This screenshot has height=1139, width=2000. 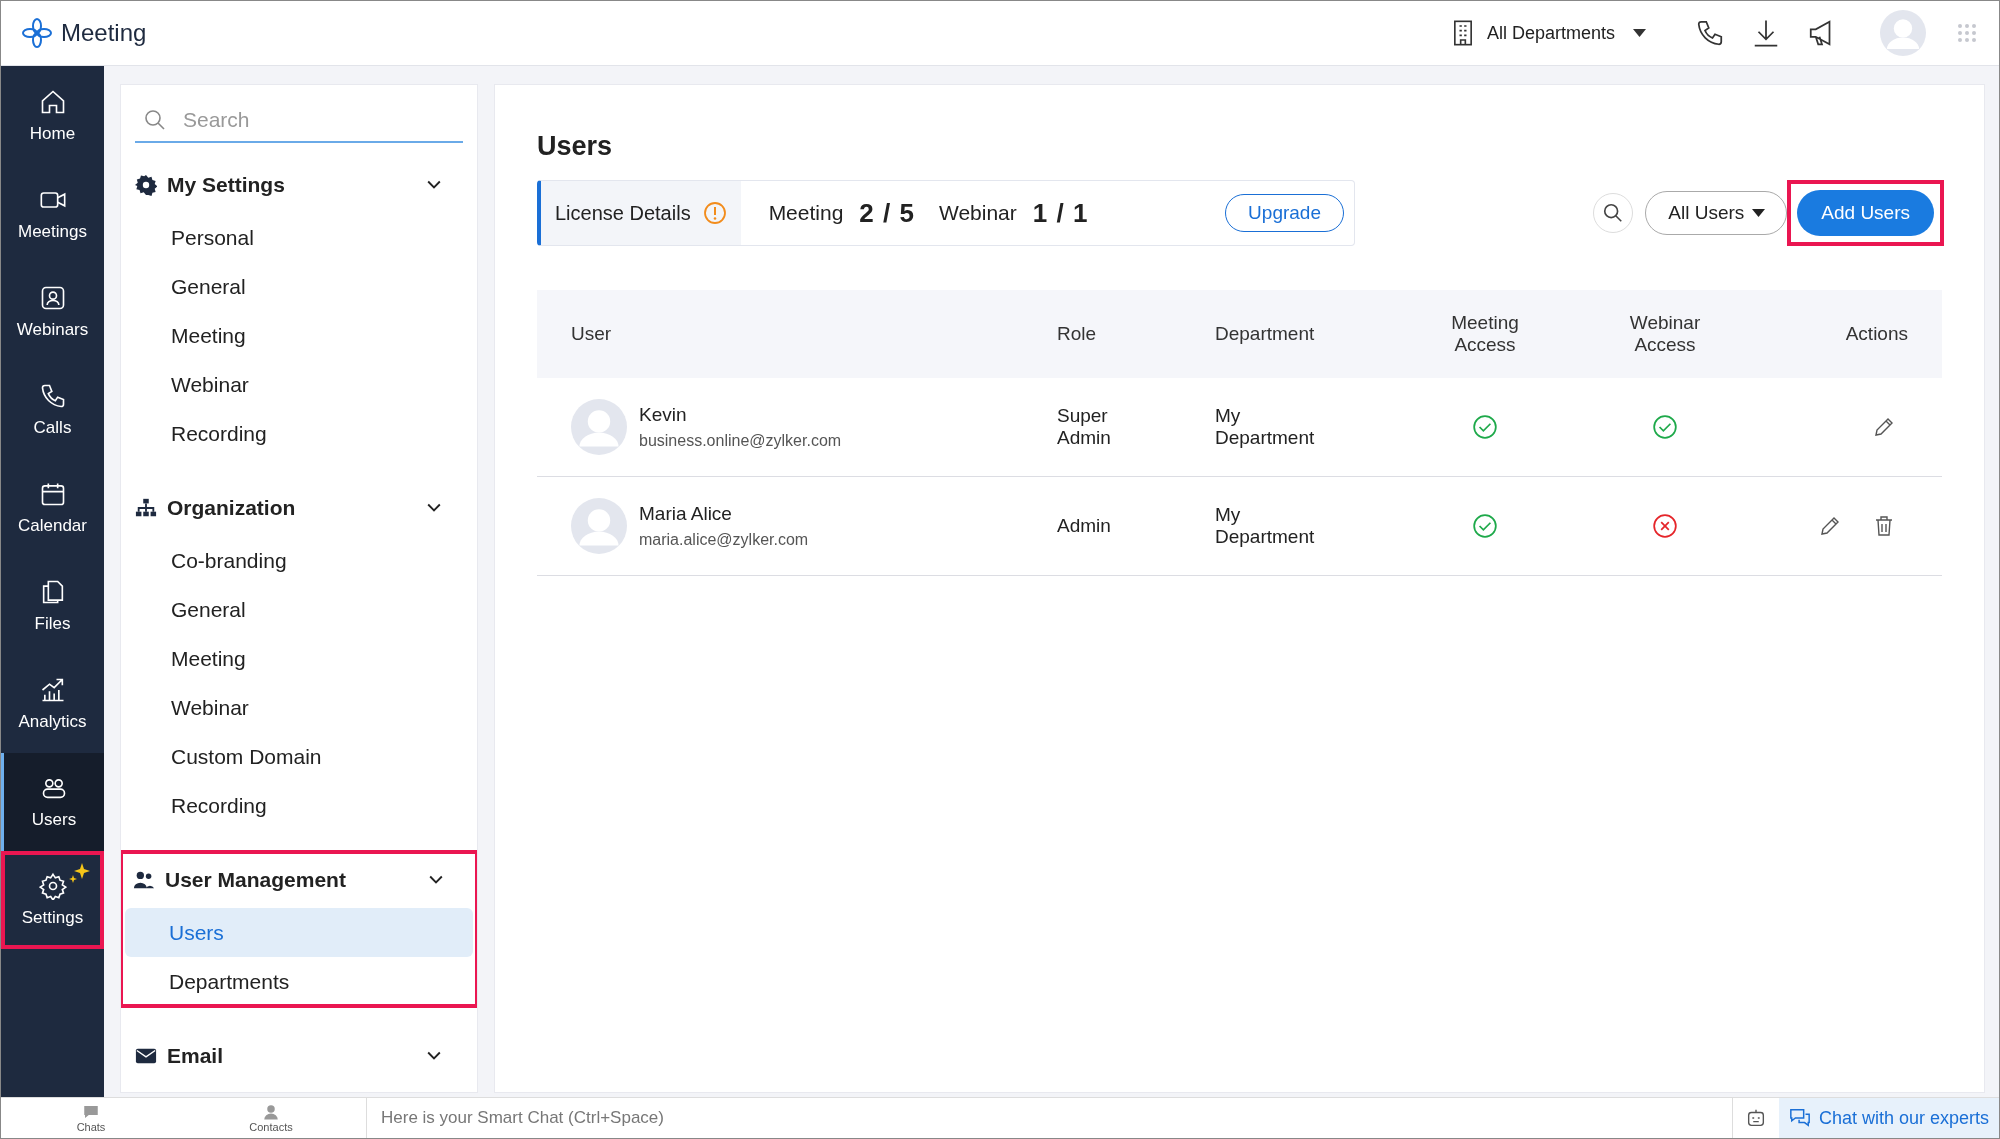 I want to click on phone-icon, so click(x=1710, y=33).